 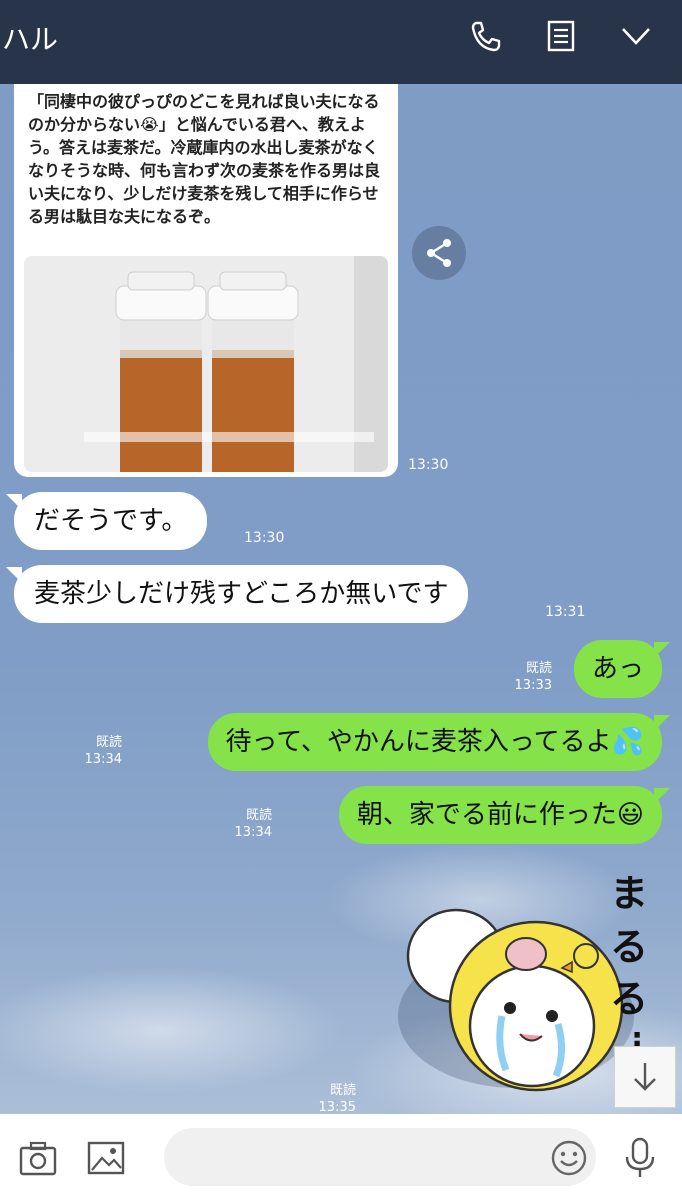 I want to click on image-icon, so click(x=106, y=1160).